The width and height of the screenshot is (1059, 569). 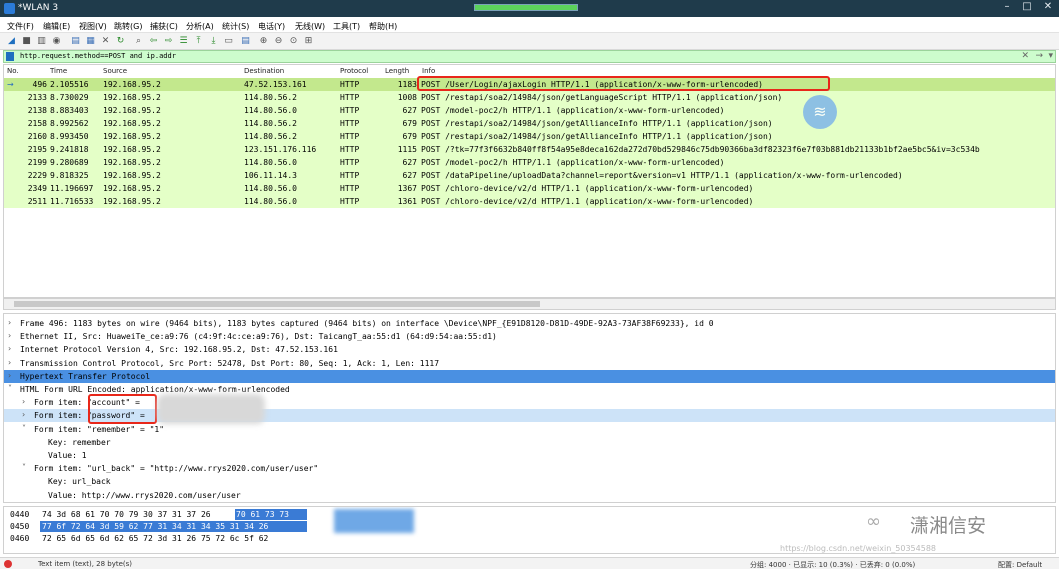 I want to click on packet-dst: 123.151.176.116, so click(x=280, y=149).